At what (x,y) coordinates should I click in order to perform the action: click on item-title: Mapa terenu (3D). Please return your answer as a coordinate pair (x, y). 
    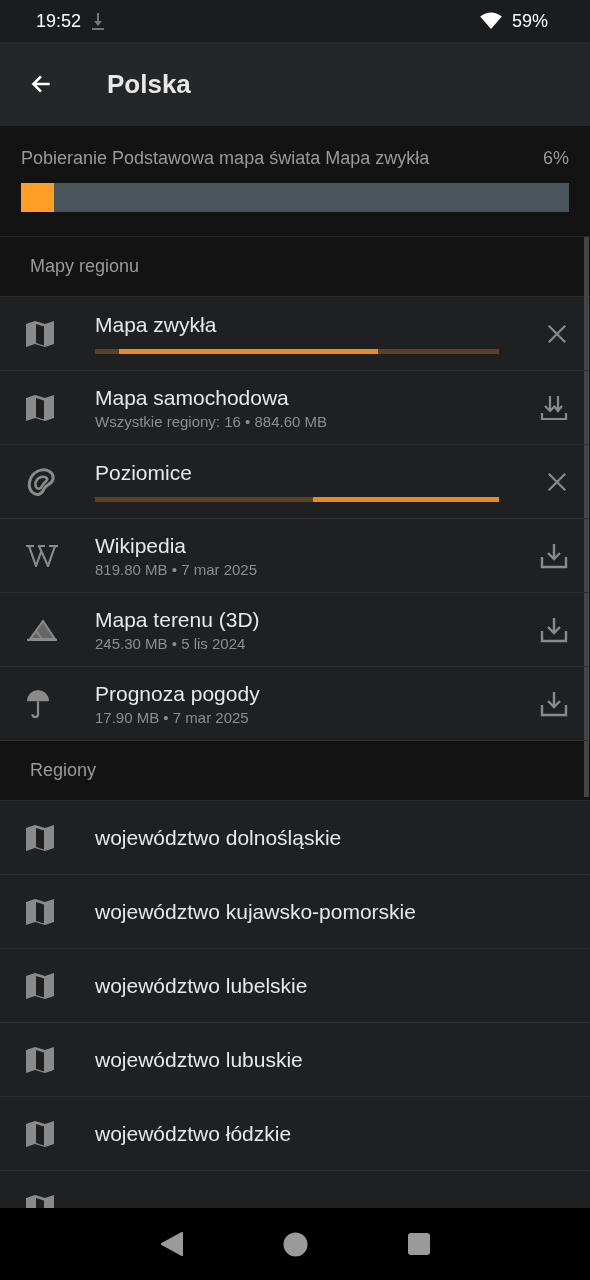
    Looking at the image, I should click on (178, 619).